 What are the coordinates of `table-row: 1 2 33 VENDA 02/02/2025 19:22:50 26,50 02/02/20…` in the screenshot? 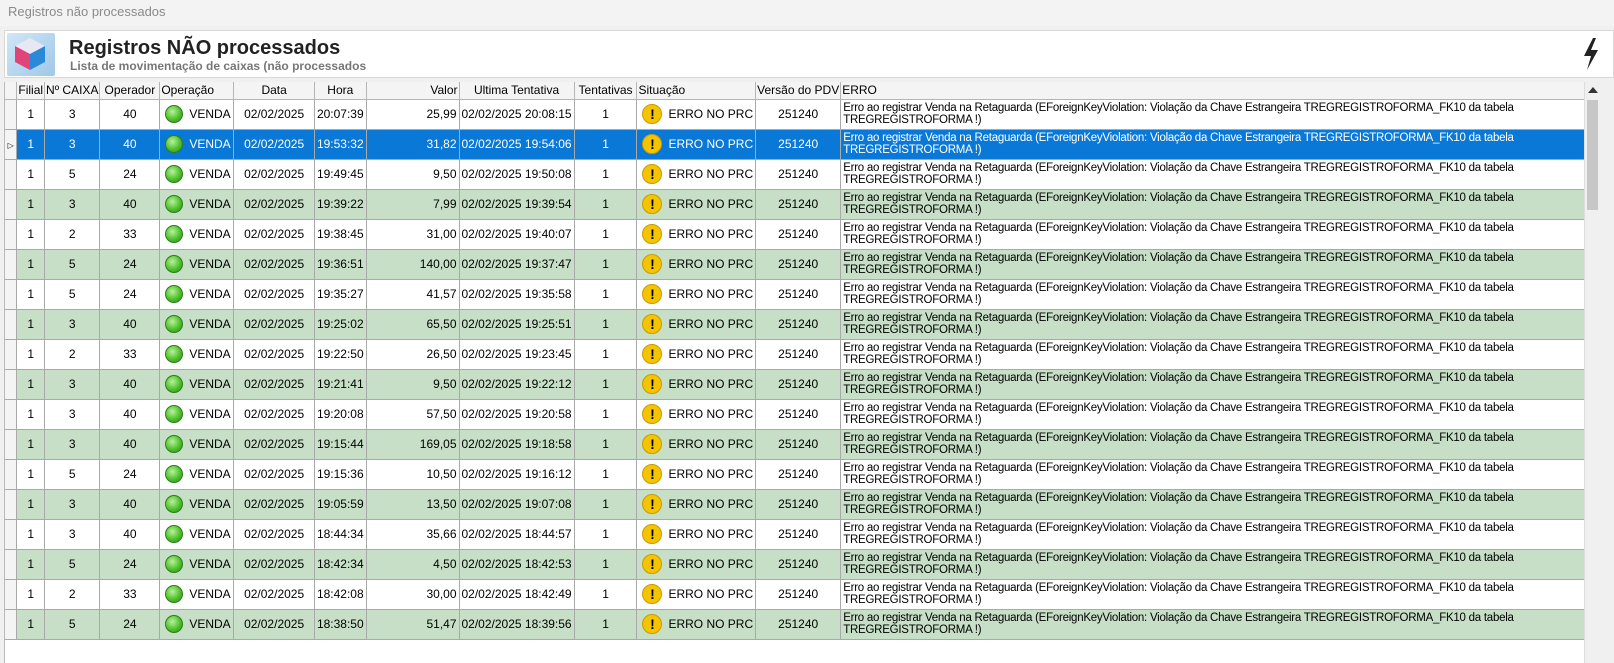 It's located at (802, 354).